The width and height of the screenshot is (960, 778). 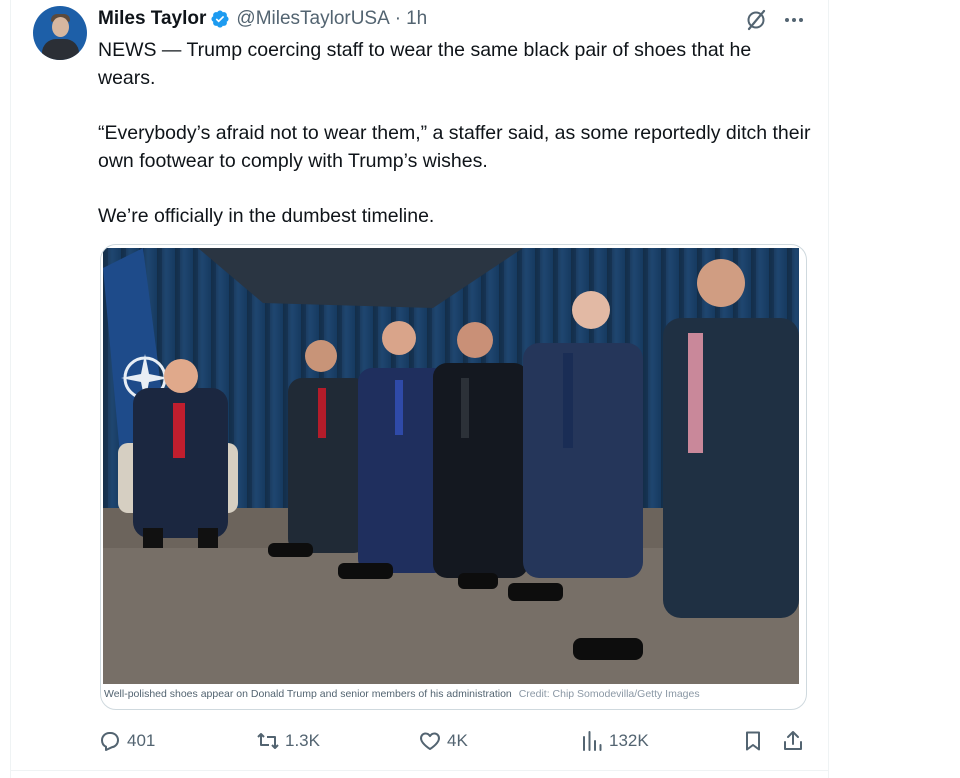 What do you see at coordinates (443, 741) in the screenshot?
I see `like-button: 4K` at bounding box center [443, 741].